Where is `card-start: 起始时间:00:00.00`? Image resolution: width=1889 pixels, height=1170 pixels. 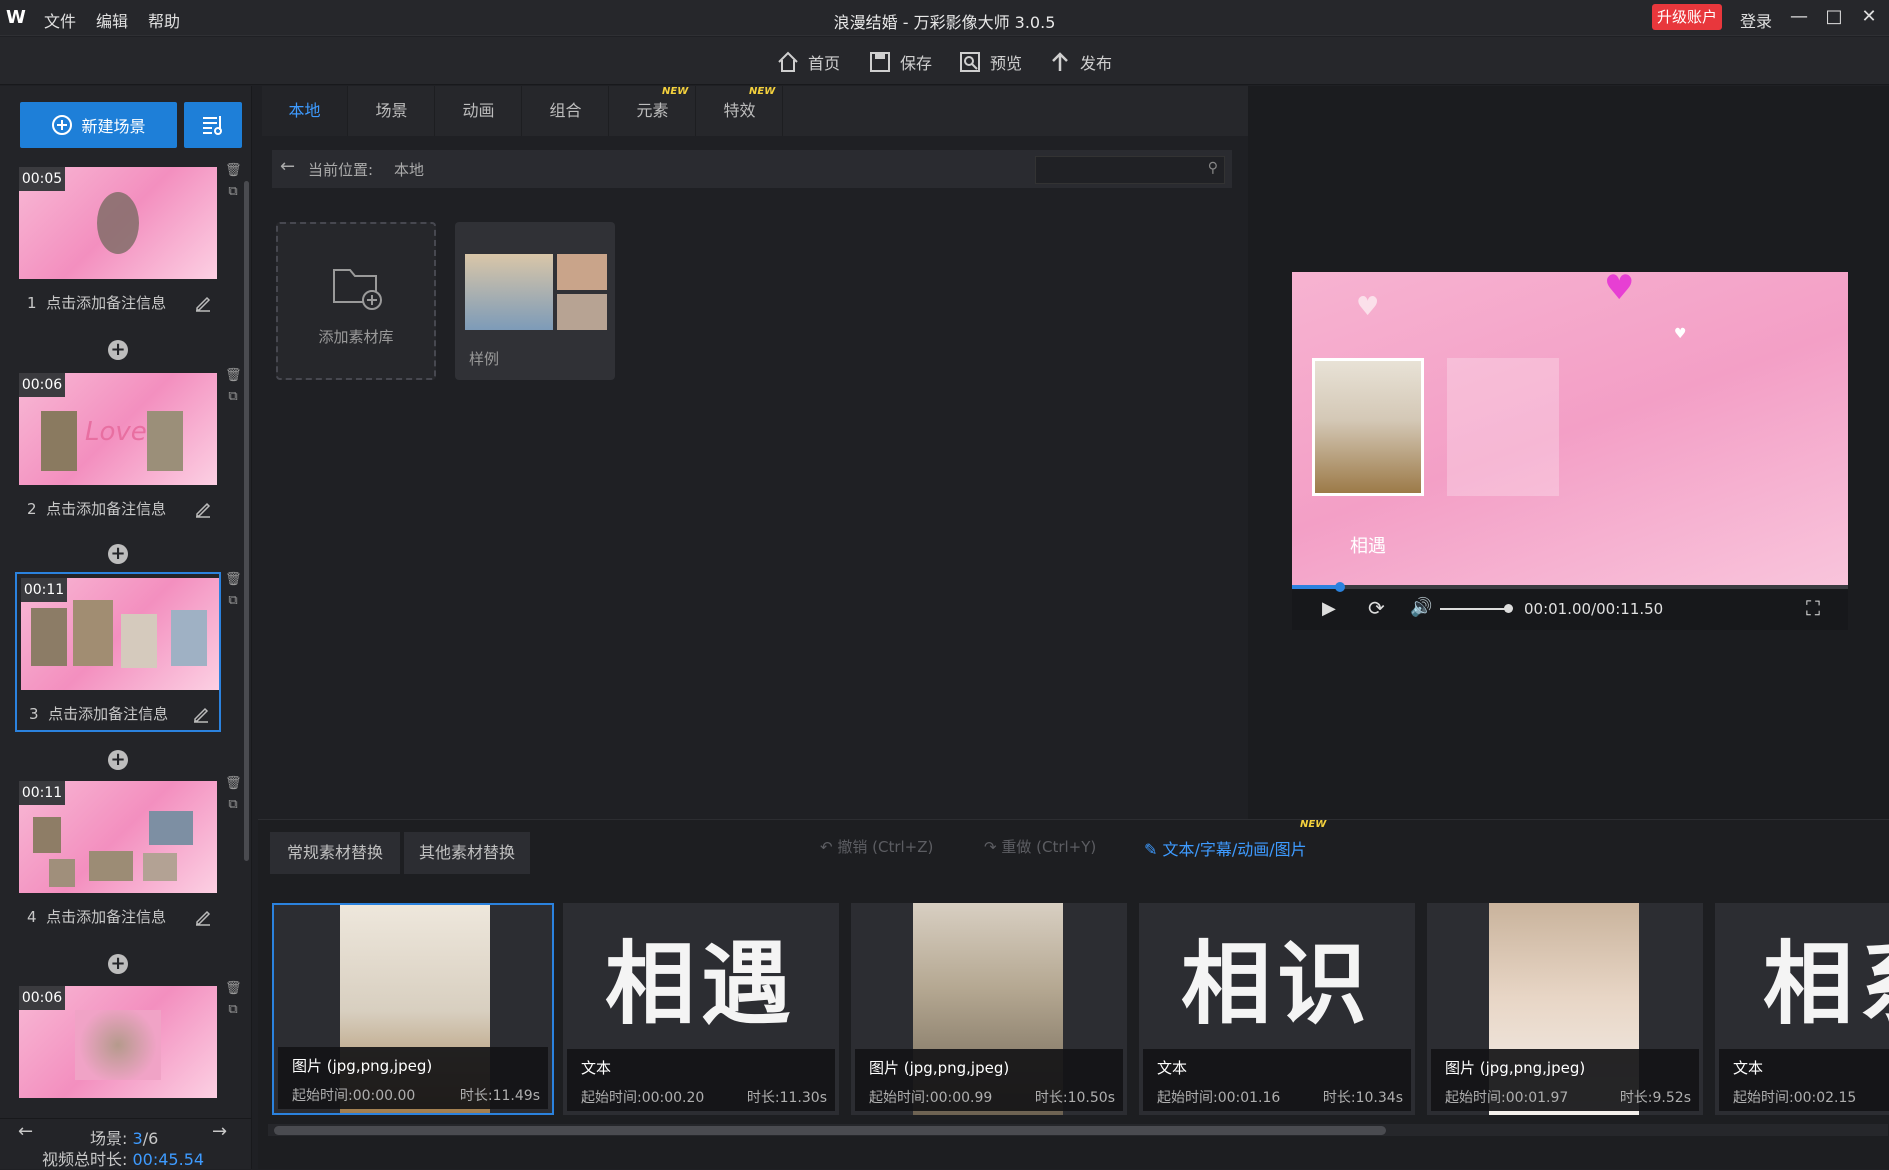 card-start: 起始时间:00:00.00 is located at coordinates (354, 1096).